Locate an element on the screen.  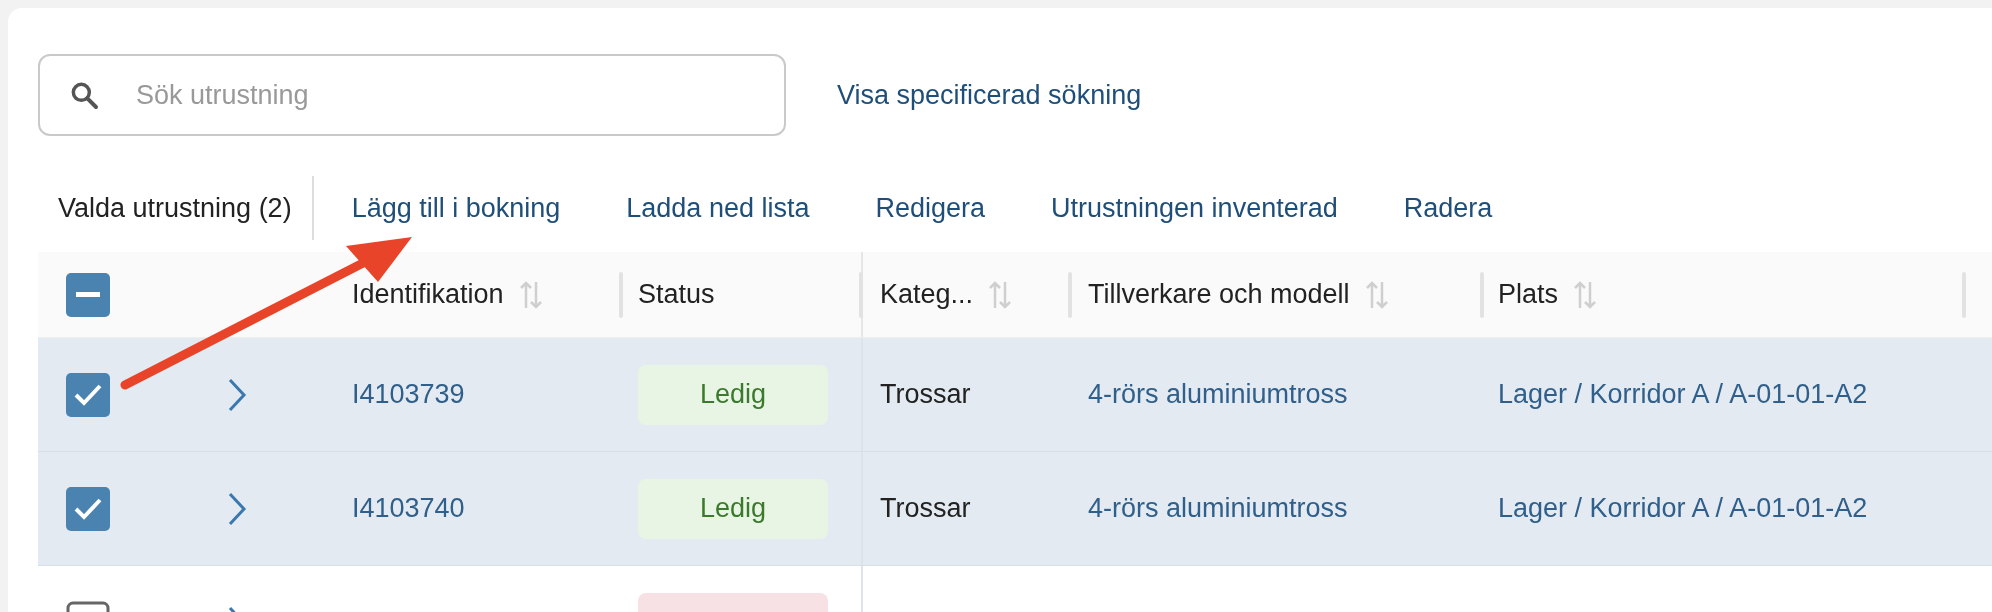
select-all-checkbox is located at coordinates (88, 294).